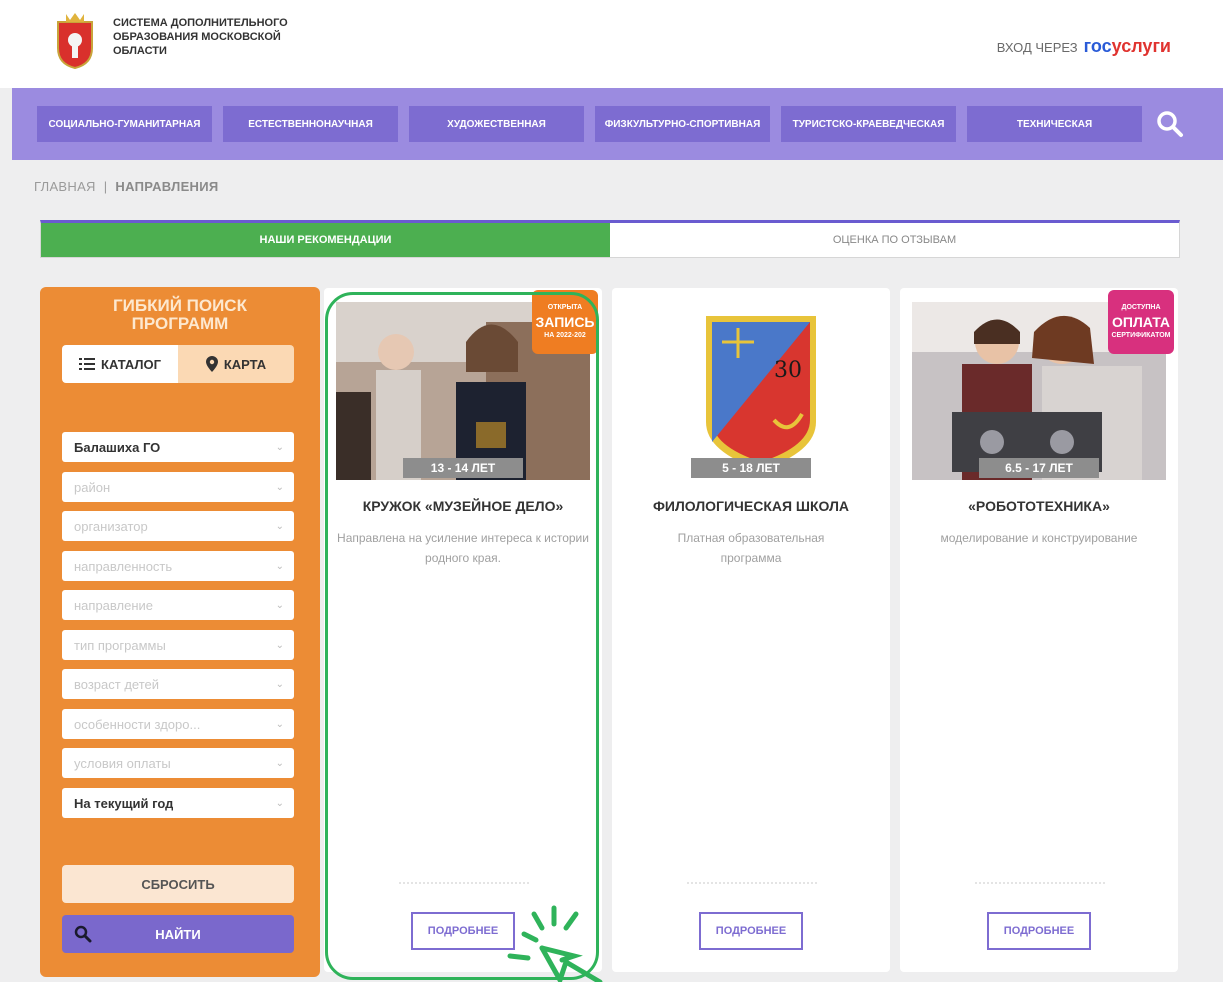 The width and height of the screenshot is (1223, 982). I want to click on age-badge: 6.5 - 17 лет, so click(1039, 468).